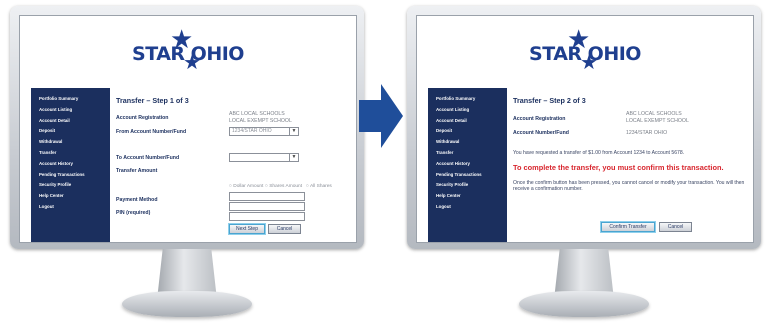 Image resolution: width=769 pixels, height=323 pixels. Describe the element at coordinates (151, 132) in the screenshot. I see `from-account-label: From Account Number/Fund` at that location.